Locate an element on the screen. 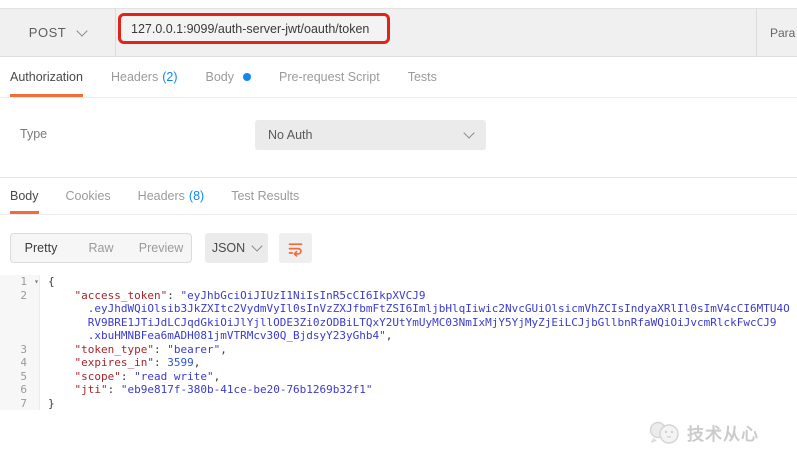  view-mode-preview: Preview is located at coordinates (161, 248).